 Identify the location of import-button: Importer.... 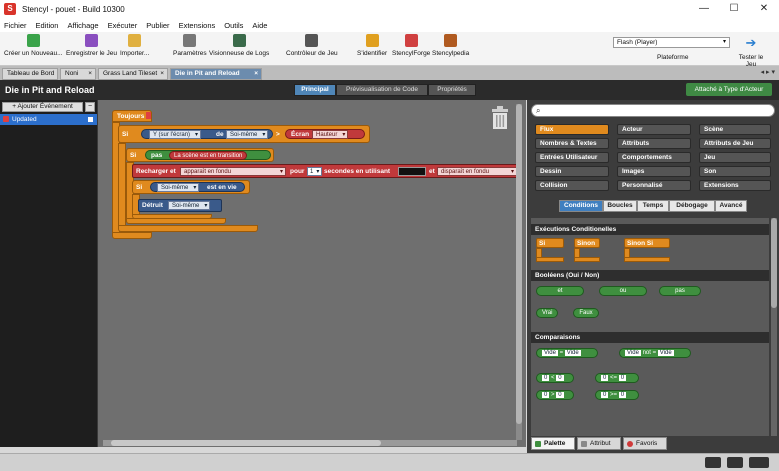
(134, 45).